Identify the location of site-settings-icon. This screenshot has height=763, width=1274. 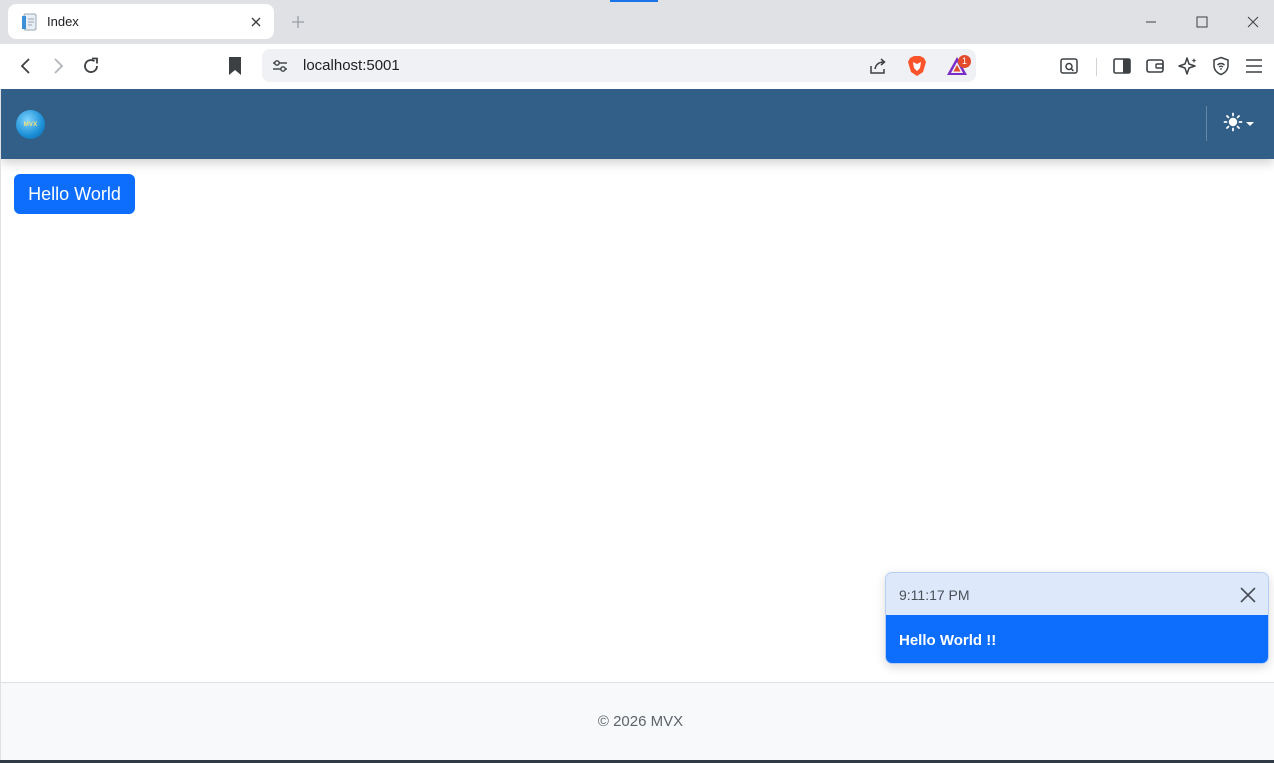
(280, 66).